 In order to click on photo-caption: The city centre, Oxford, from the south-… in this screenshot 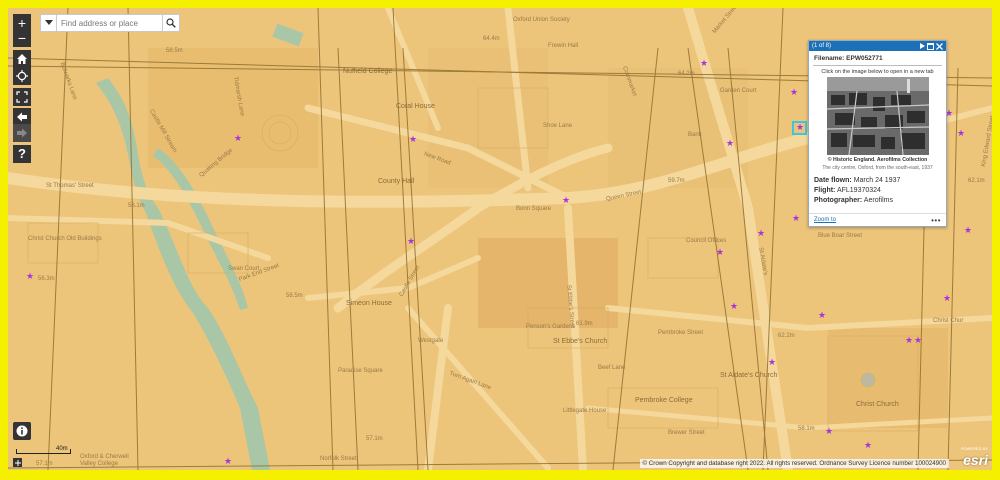, I will do `click(877, 168)`.